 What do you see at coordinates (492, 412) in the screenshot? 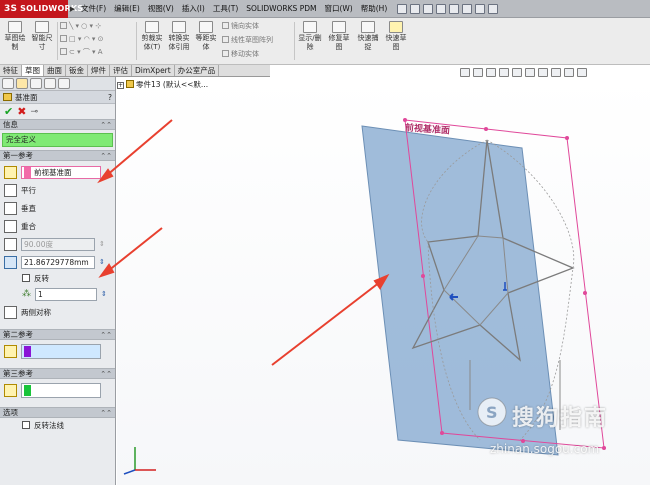
I see `watermark-logo-letter: S` at bounding box center [492, 412].